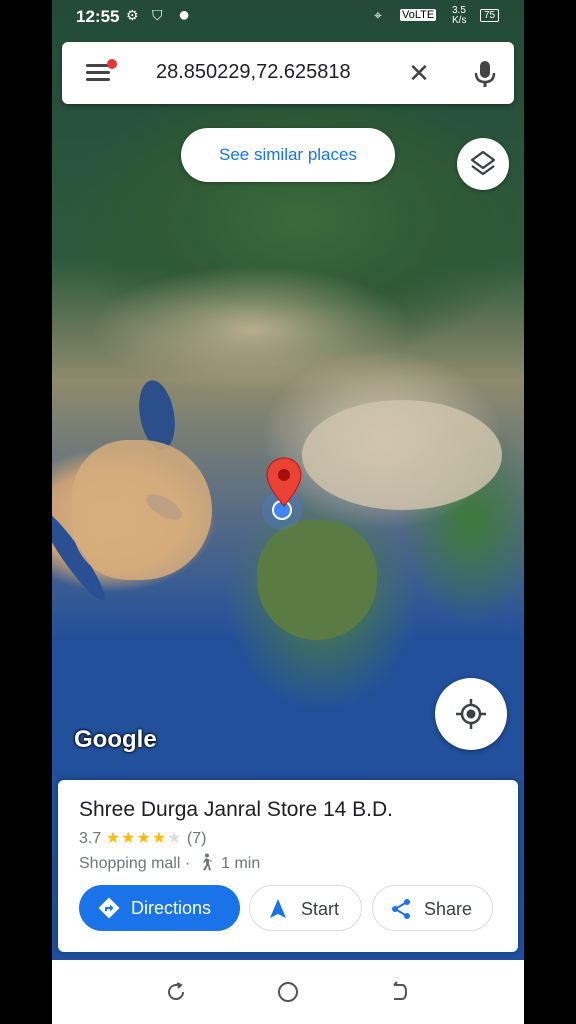  What do you see at coordinates (401, 909) in the screenshot?
I see `share-icon` at bounding box center [401, 909].